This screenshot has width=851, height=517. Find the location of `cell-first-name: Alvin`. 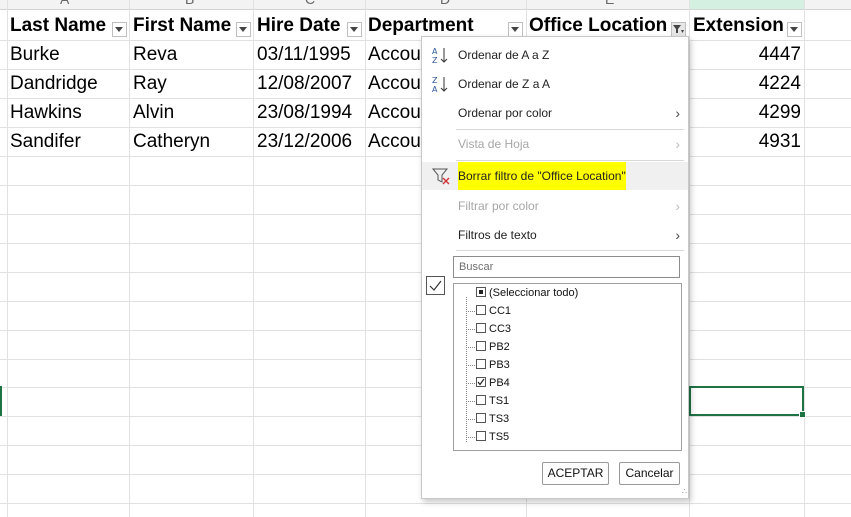

cell-first-name: Alvin is located at coordinates (190, 113).